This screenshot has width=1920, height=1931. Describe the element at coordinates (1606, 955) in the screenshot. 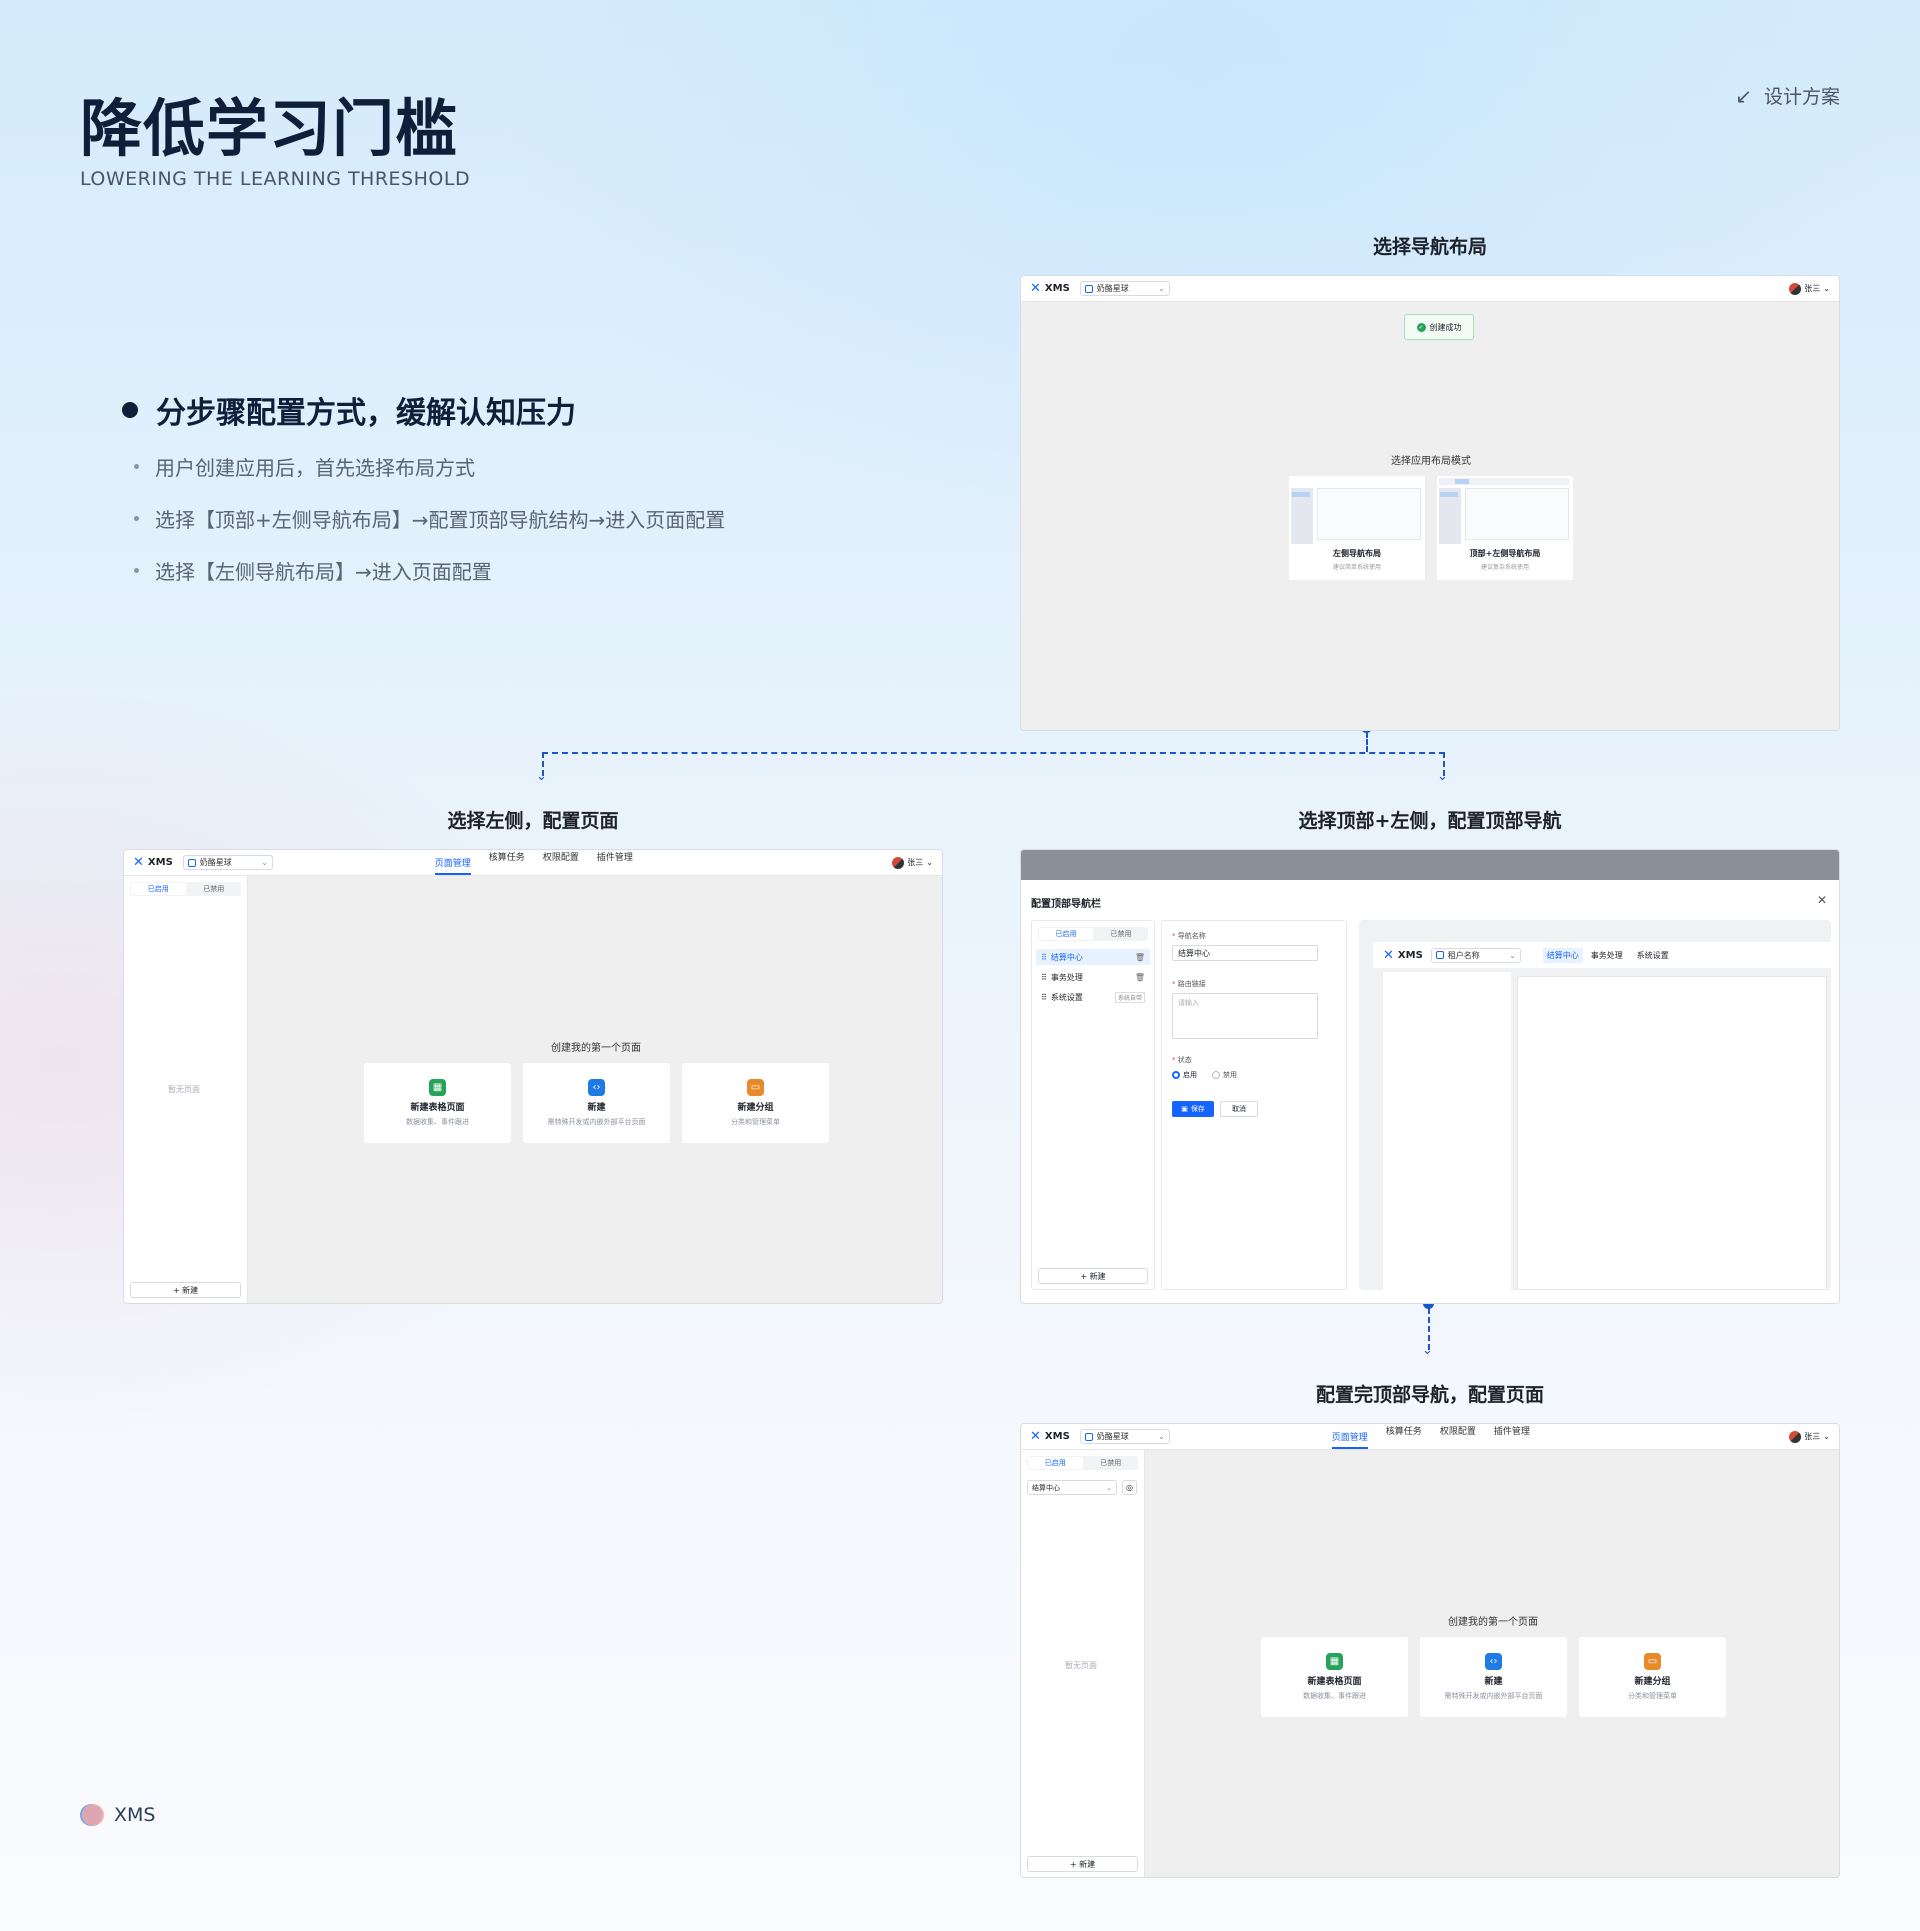

I see `preview-nav-item: 事务处理` at that location.